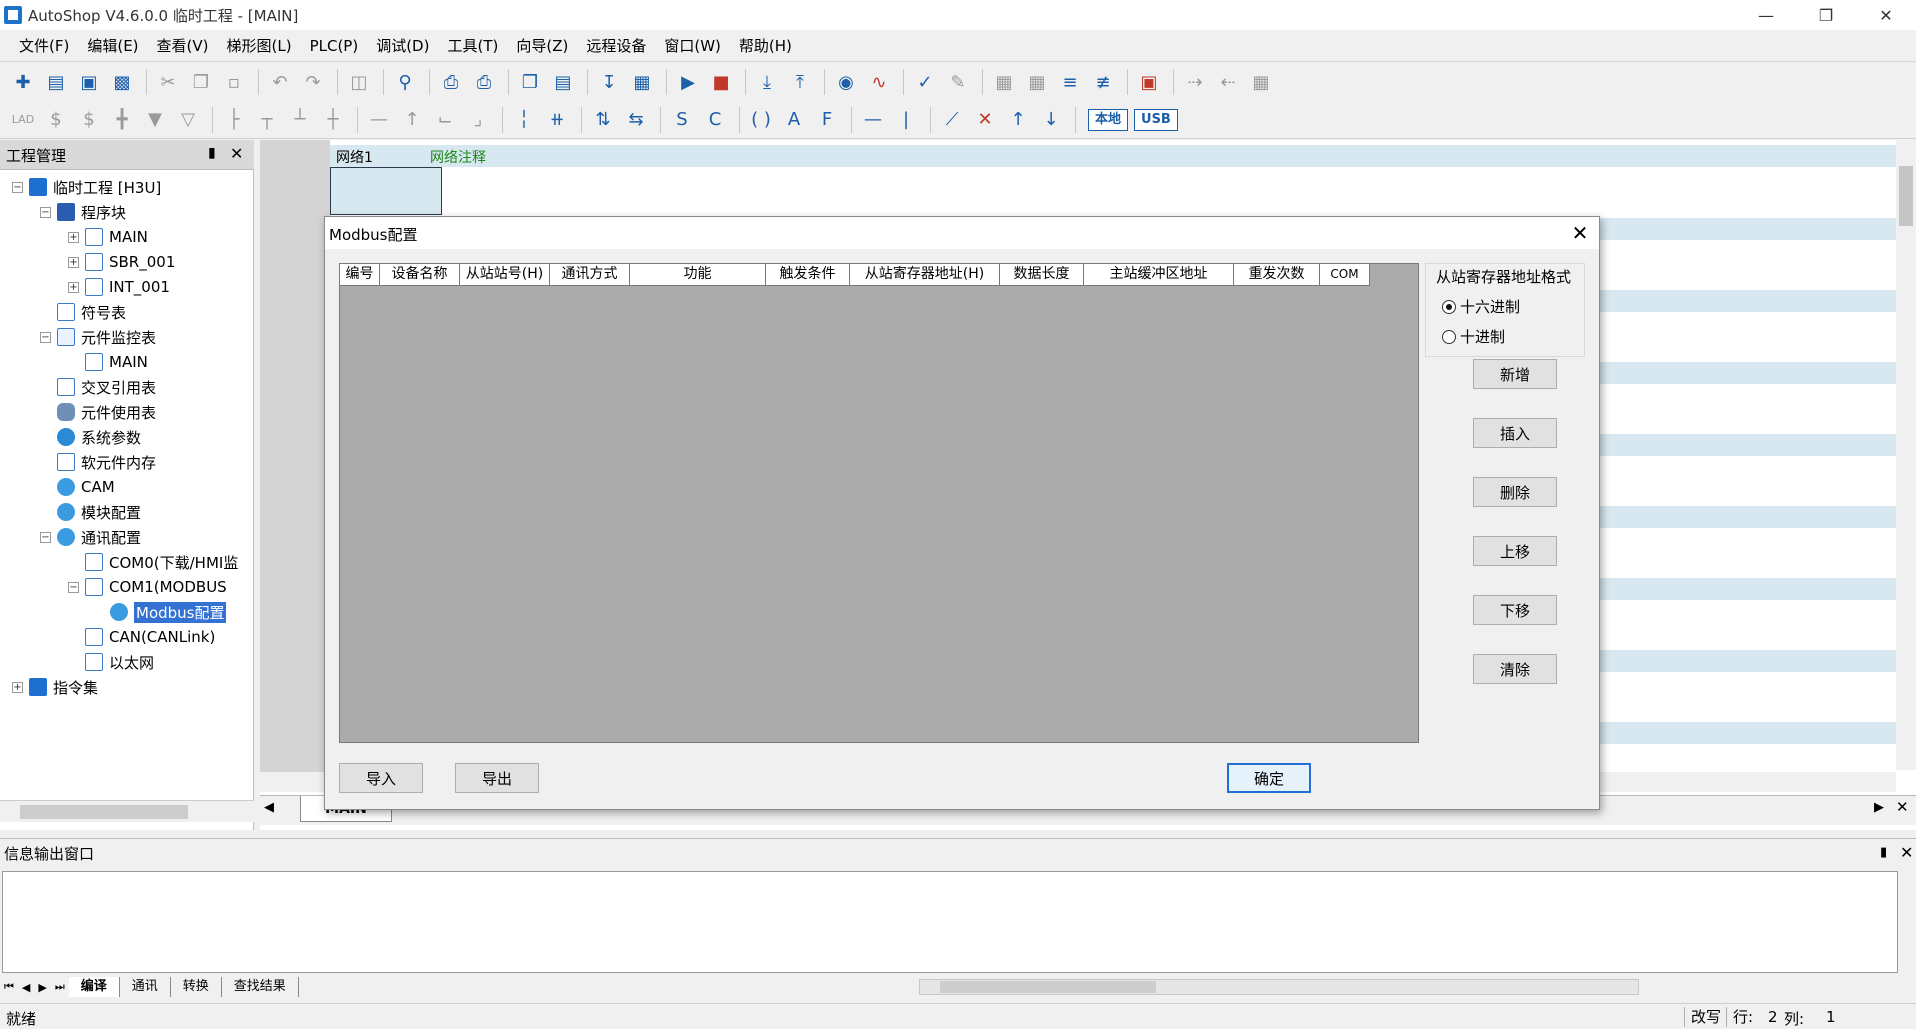 The width and height of the screenshot is (1916, 1029). Describe the element at coordinates (682, 120) in the screenshot. I see `s-contact-icon: S` at that location.